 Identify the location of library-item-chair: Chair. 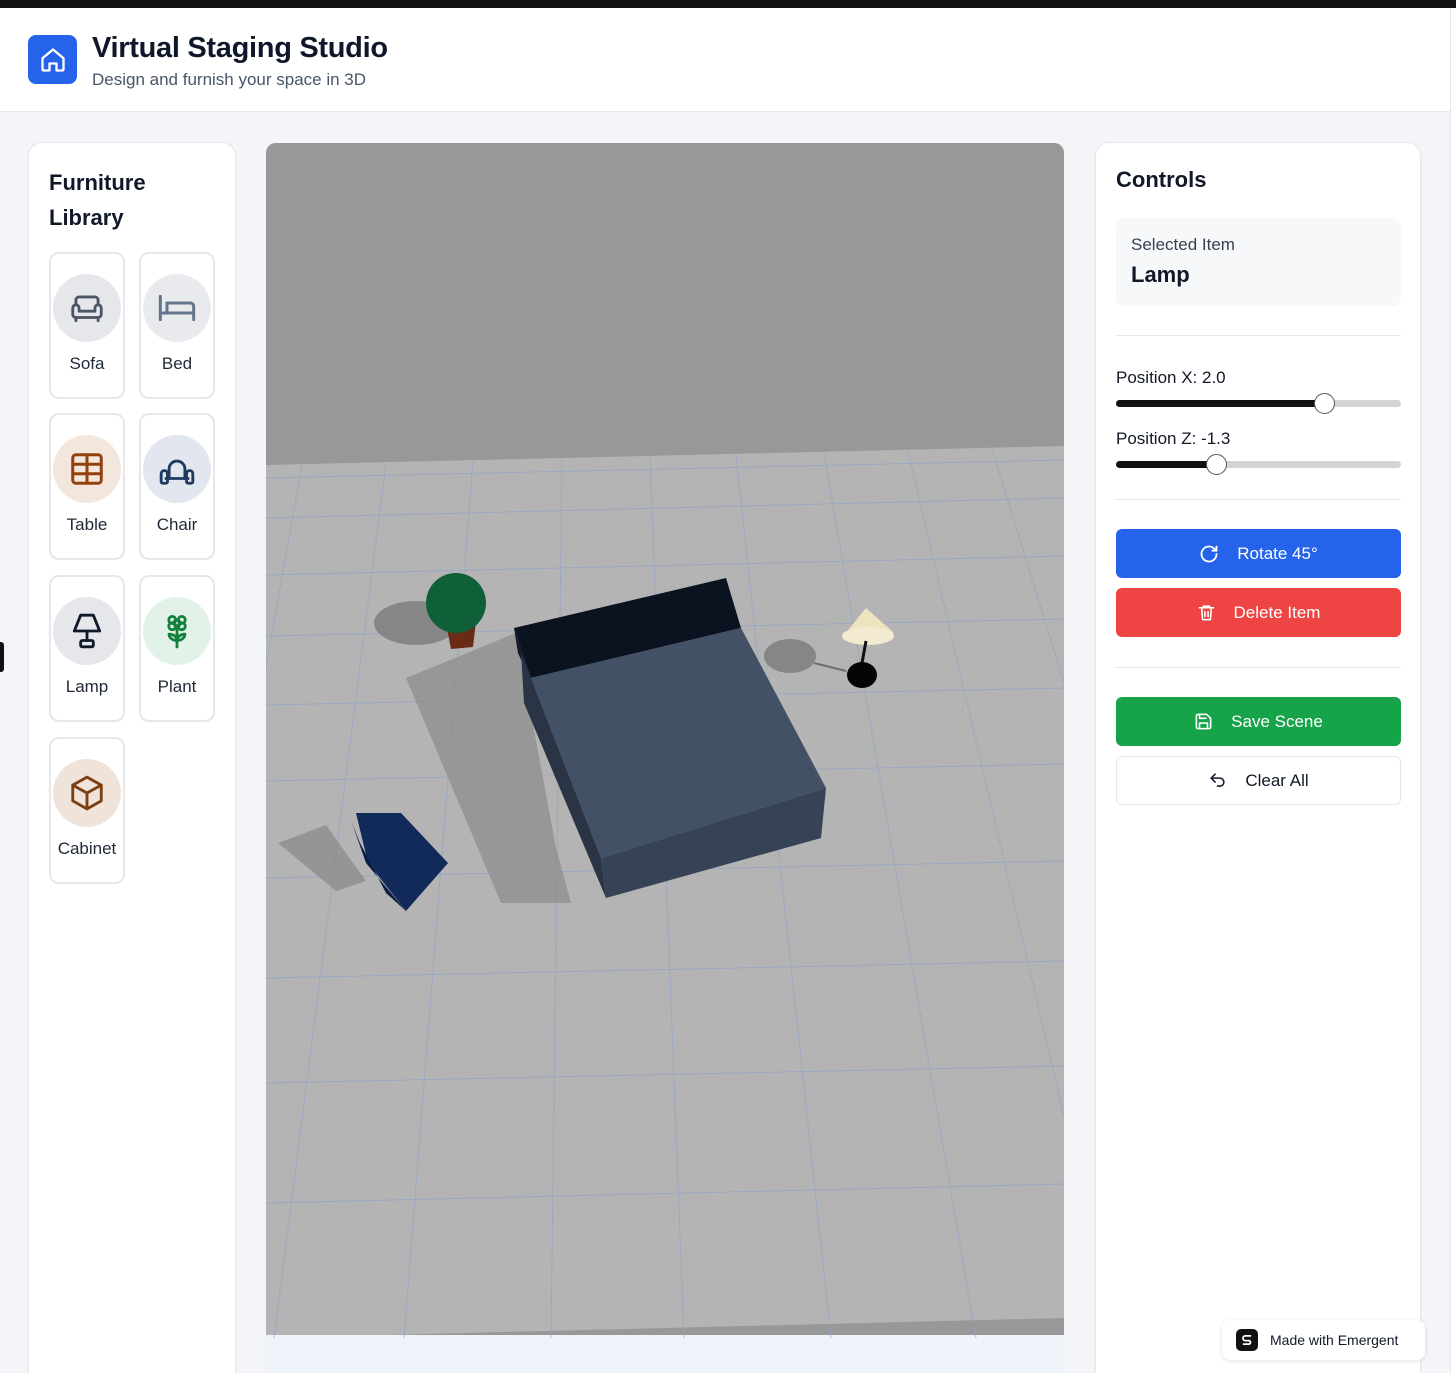
(177, 486).